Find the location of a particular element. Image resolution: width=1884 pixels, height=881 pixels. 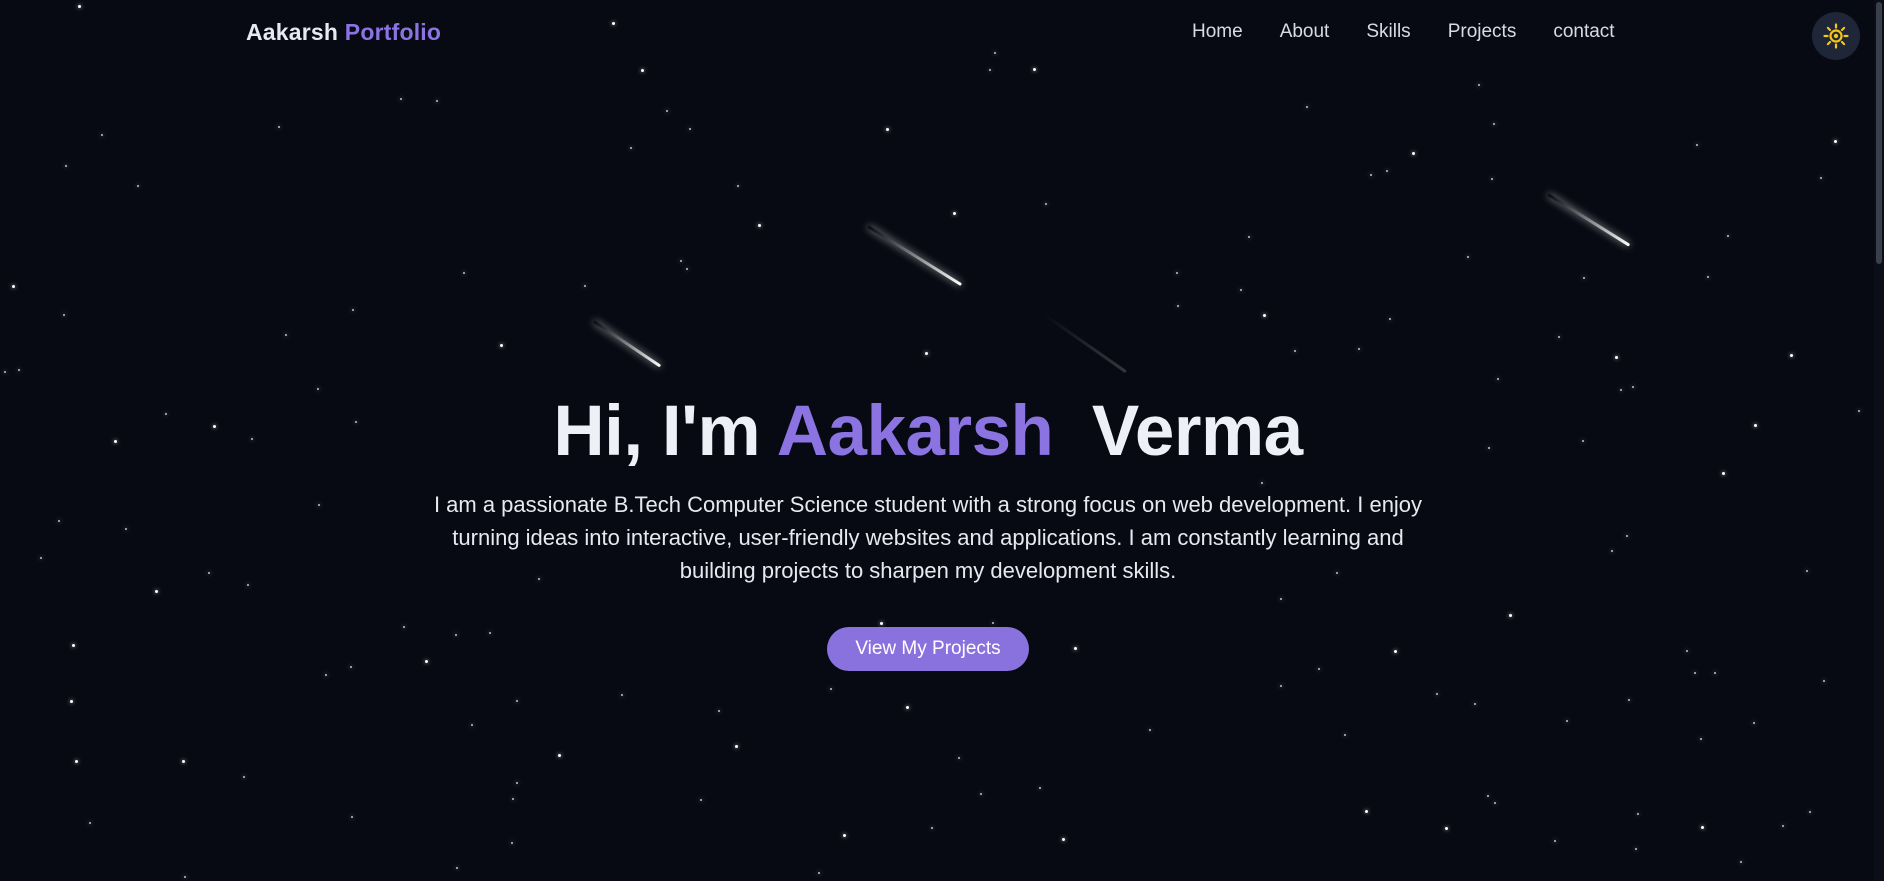

theme-toggle-button is located at coordinates (1836, 36).